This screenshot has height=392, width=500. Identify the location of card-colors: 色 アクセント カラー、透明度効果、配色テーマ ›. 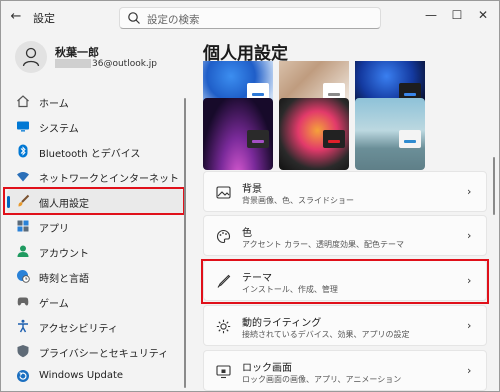
(345, 235).